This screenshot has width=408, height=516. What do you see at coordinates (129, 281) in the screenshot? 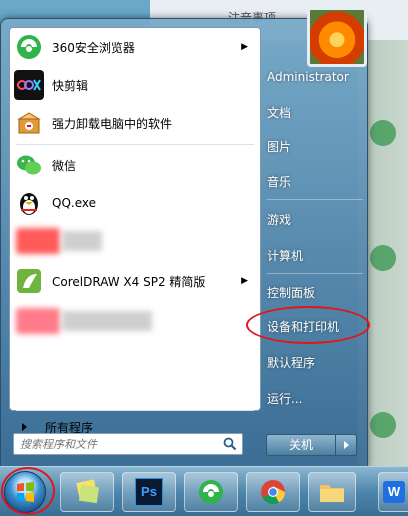
I see `program-label: CorelDRAW X4 SP2 精简版` at bounding box center [129, 281].